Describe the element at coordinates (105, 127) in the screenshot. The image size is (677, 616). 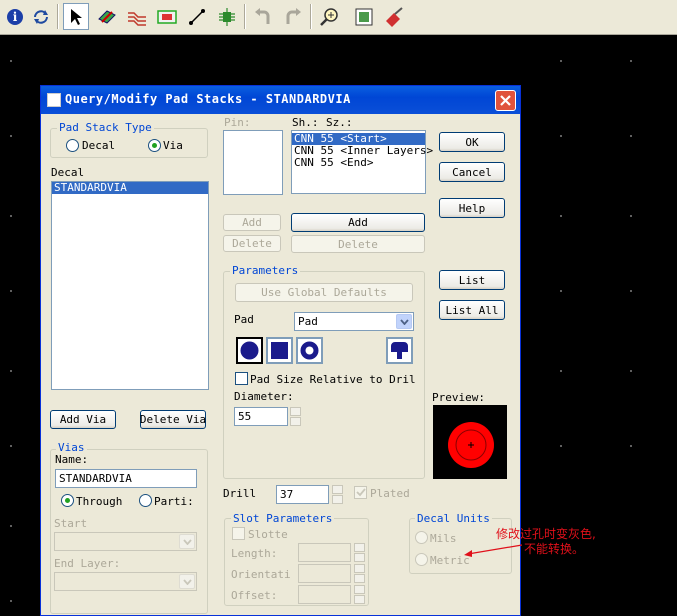
I see `pad-stack-type-legend: Pad Stack Type` at that location.